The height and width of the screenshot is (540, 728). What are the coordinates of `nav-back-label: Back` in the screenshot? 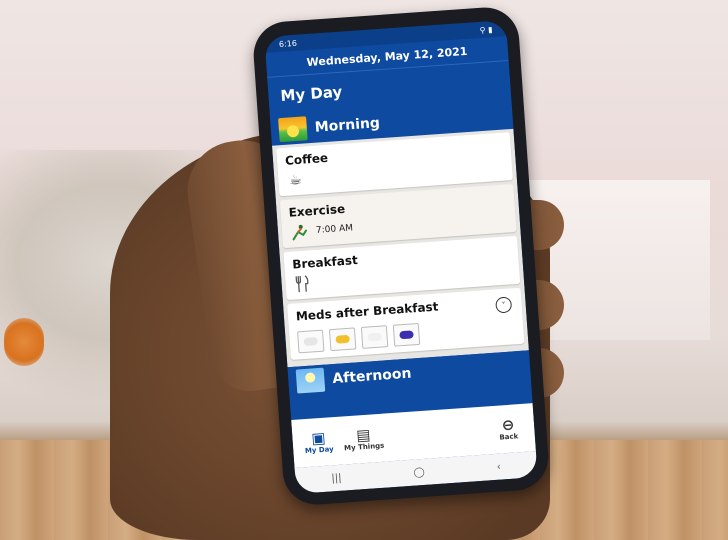 It's located at (509, 437).